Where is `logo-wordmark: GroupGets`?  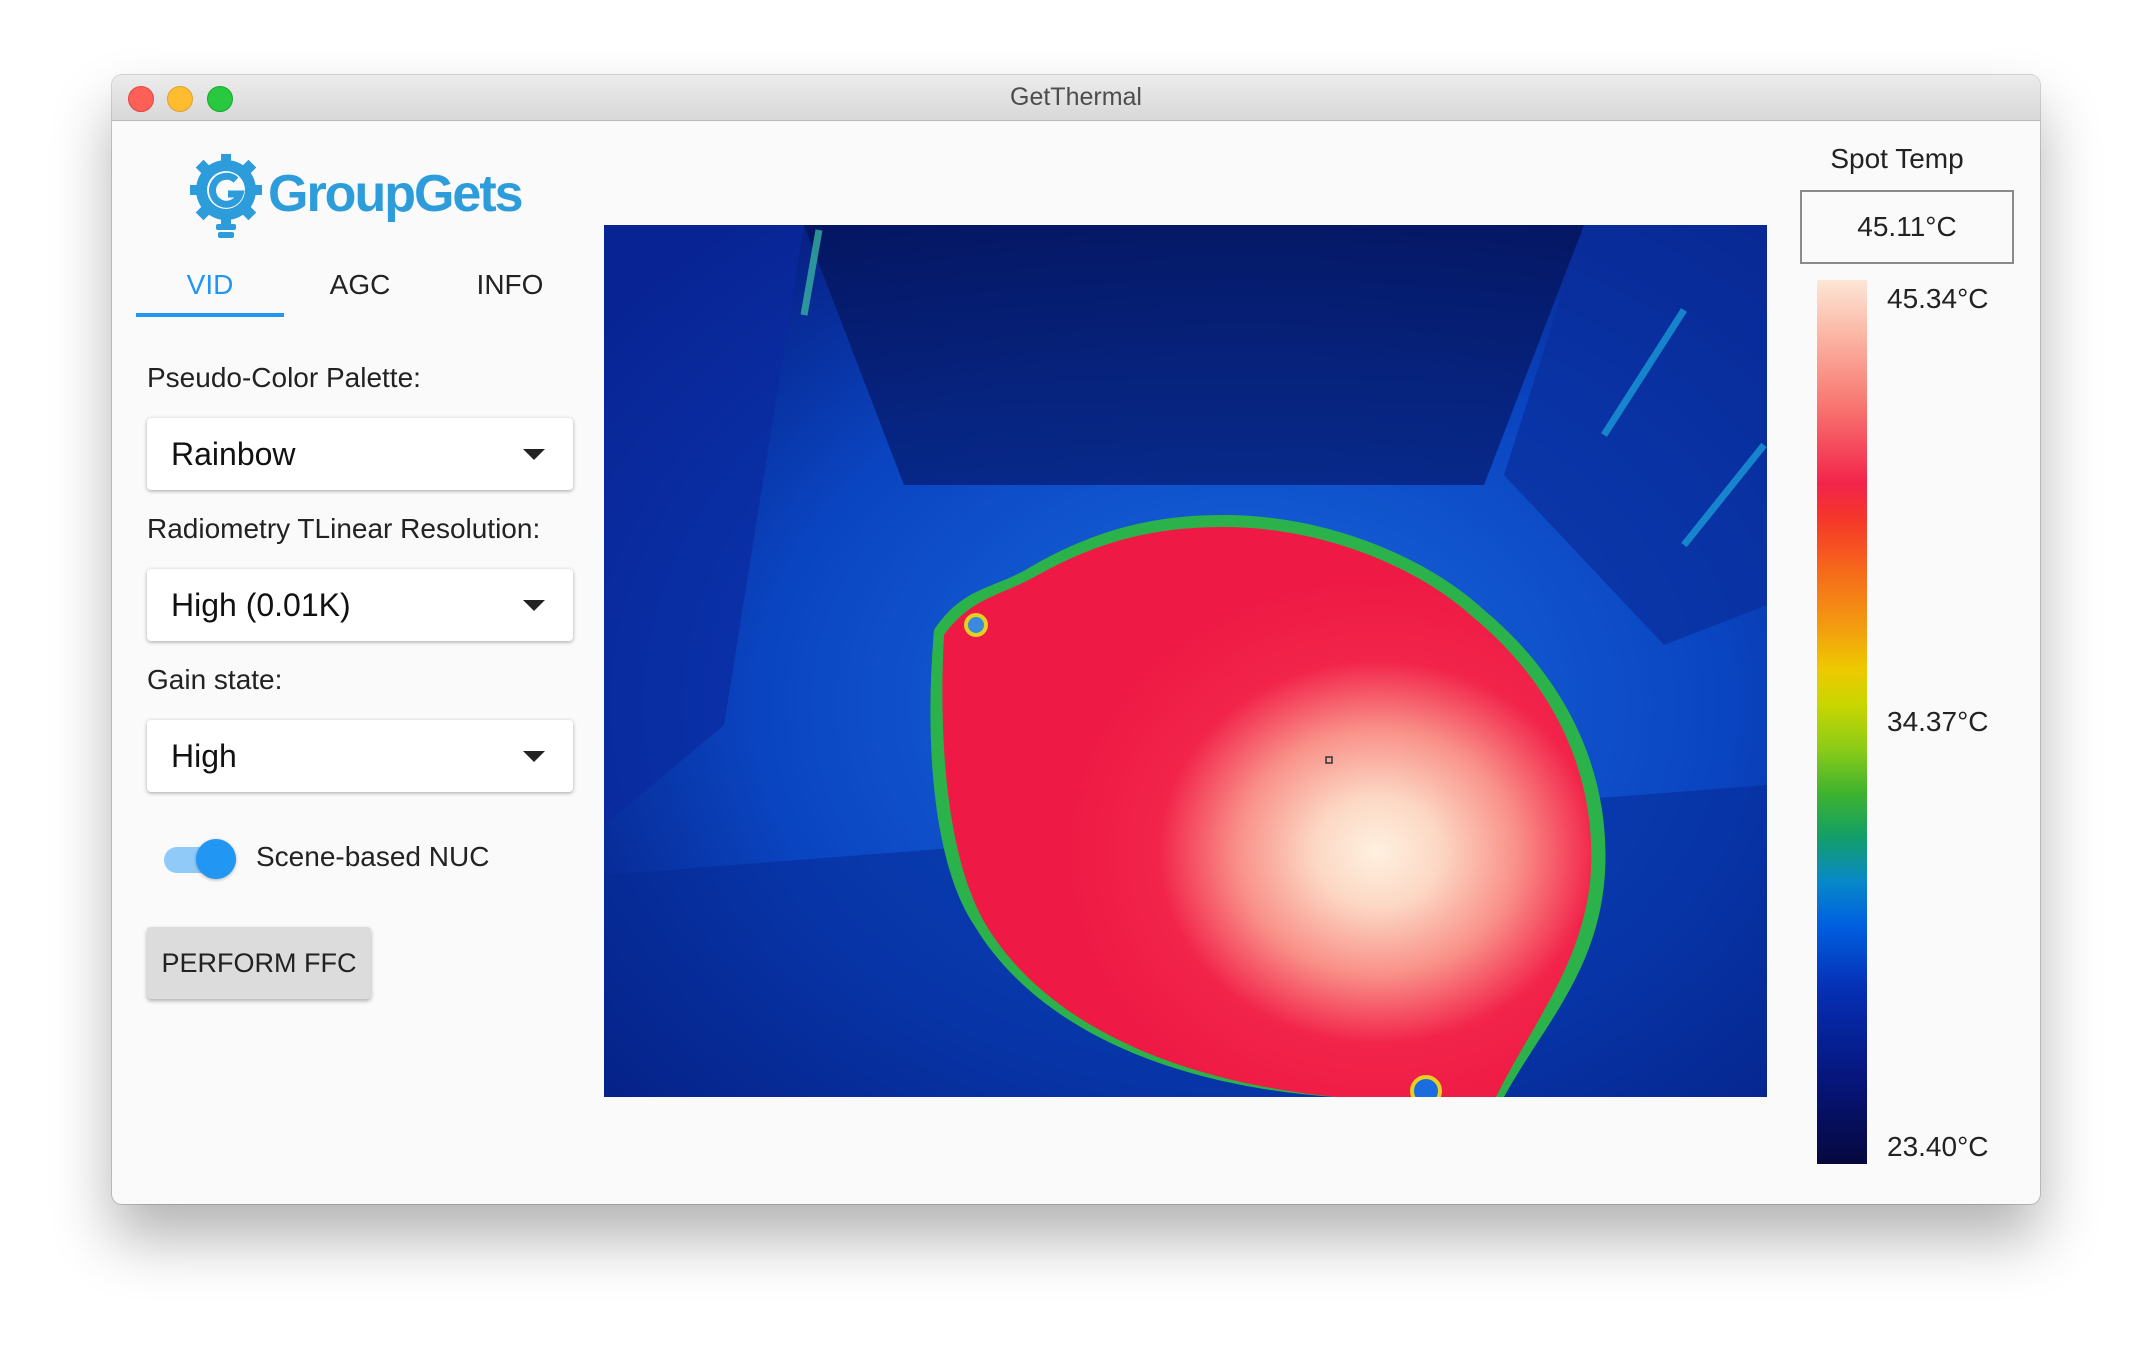 logo-wordmark: GroupGets is located at coordinates (396, 194).